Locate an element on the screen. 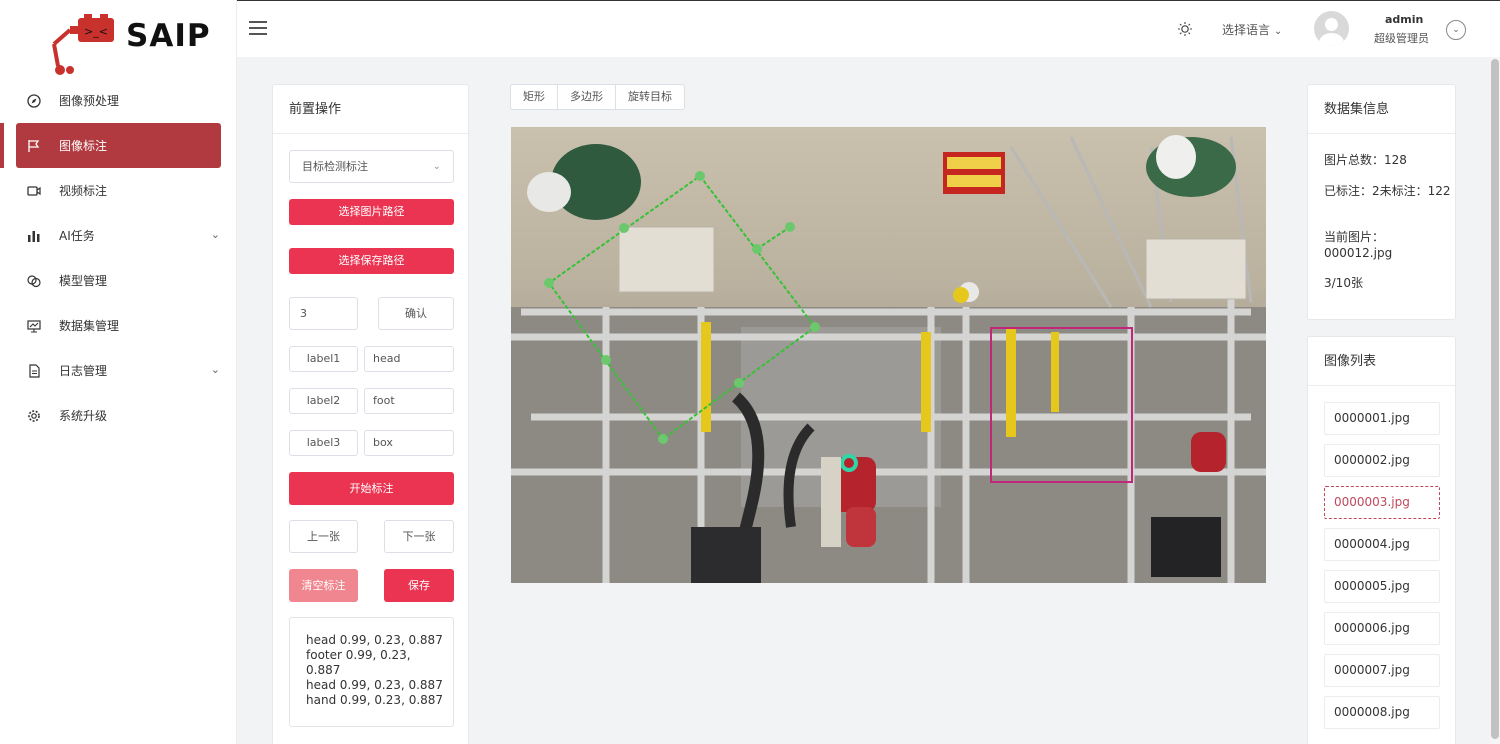 This screenshot has height=744, width=1500. next-image-button: 下一张 is located at coordinates (419, 536).